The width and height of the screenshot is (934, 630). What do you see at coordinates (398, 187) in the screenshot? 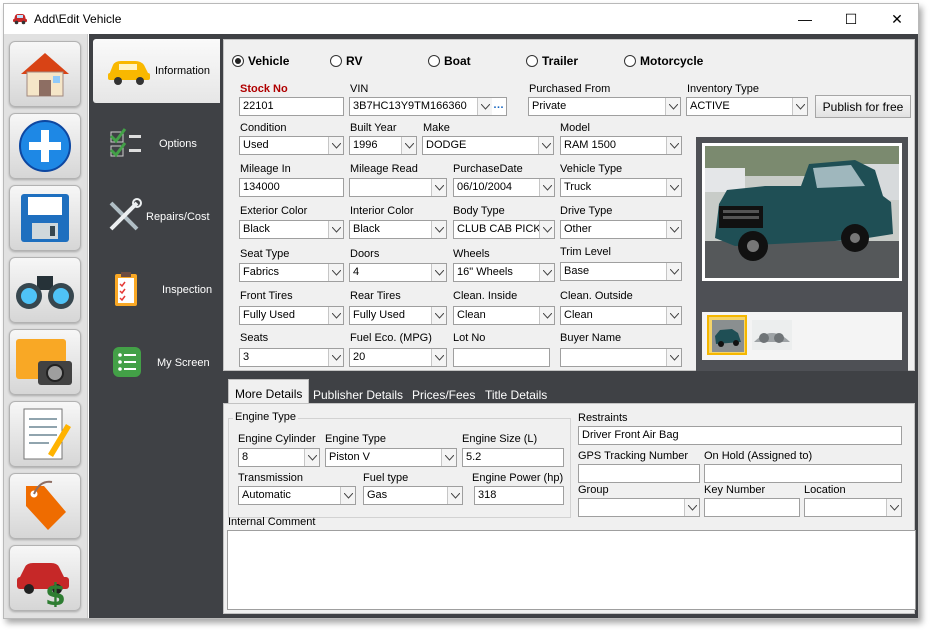
I see `mileage-read-select` at bounding box center [398, 187].